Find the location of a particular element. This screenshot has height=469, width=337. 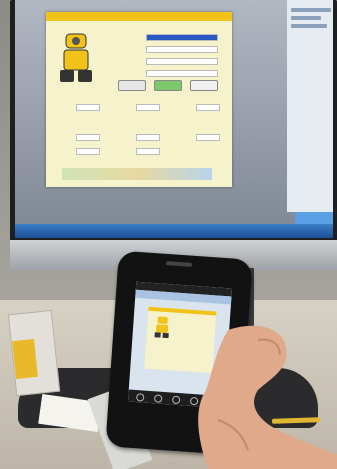

taskbar is located at coordinates (174, 231).